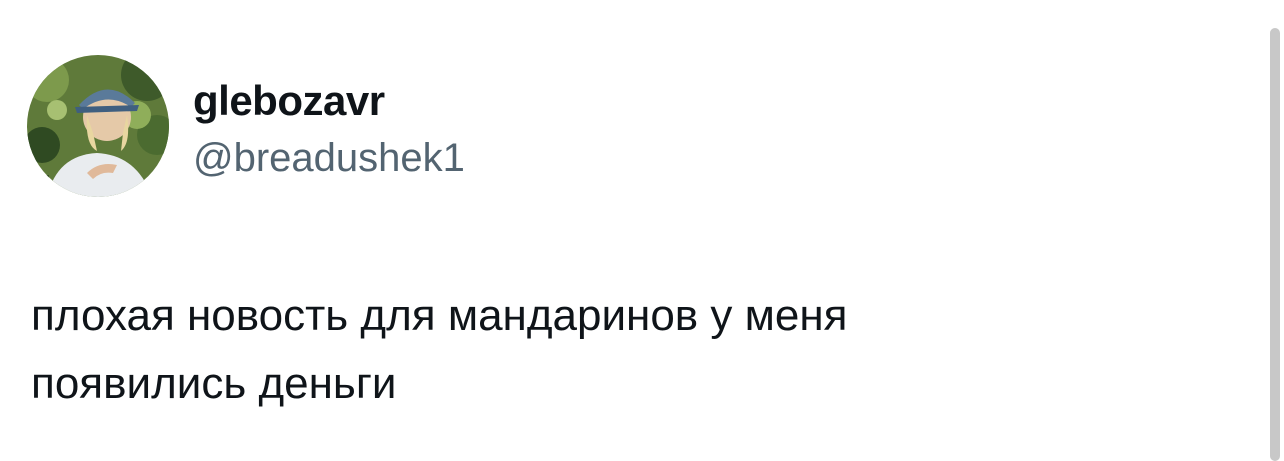  What do you see at coordinates (214, 383) in the screenshot?
I see `tweet-text-line: появились деньги` at bounding box center [214, 383].